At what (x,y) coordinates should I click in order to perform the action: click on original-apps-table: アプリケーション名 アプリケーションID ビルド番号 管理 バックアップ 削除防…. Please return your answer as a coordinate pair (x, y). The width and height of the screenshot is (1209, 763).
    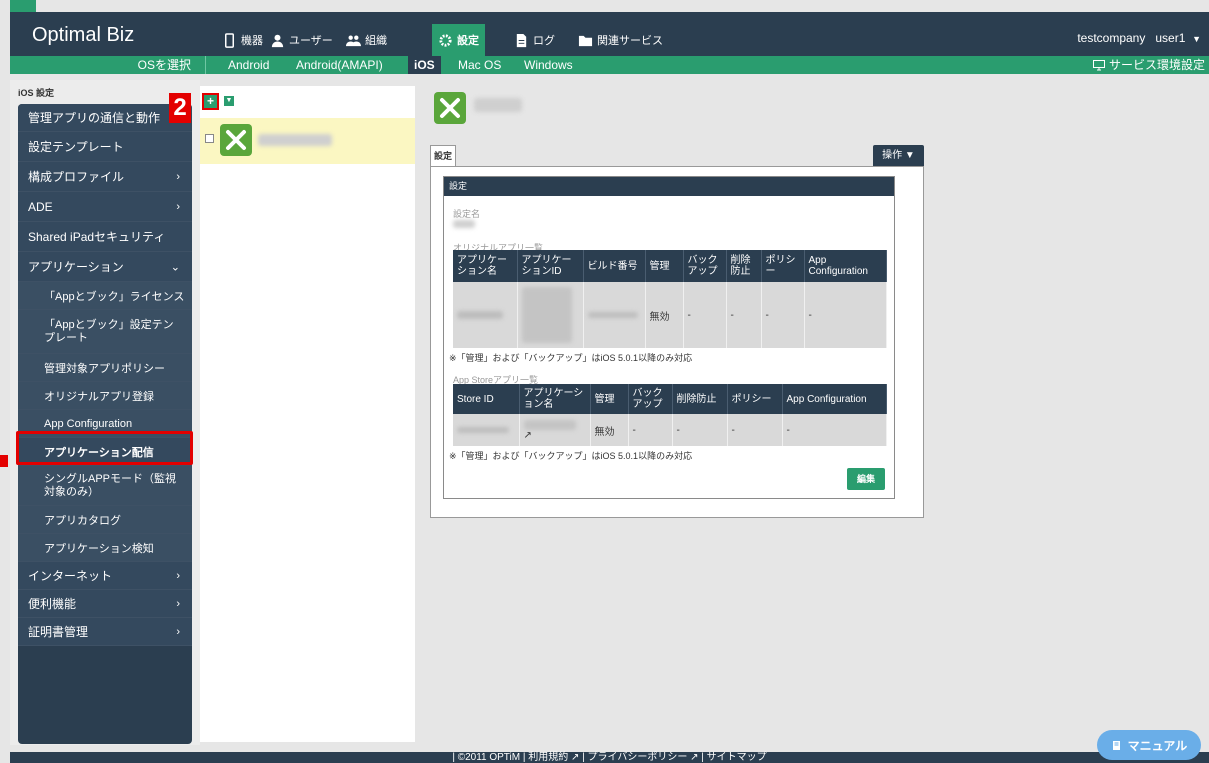
    Looking at the image, I should click on (670, 299).